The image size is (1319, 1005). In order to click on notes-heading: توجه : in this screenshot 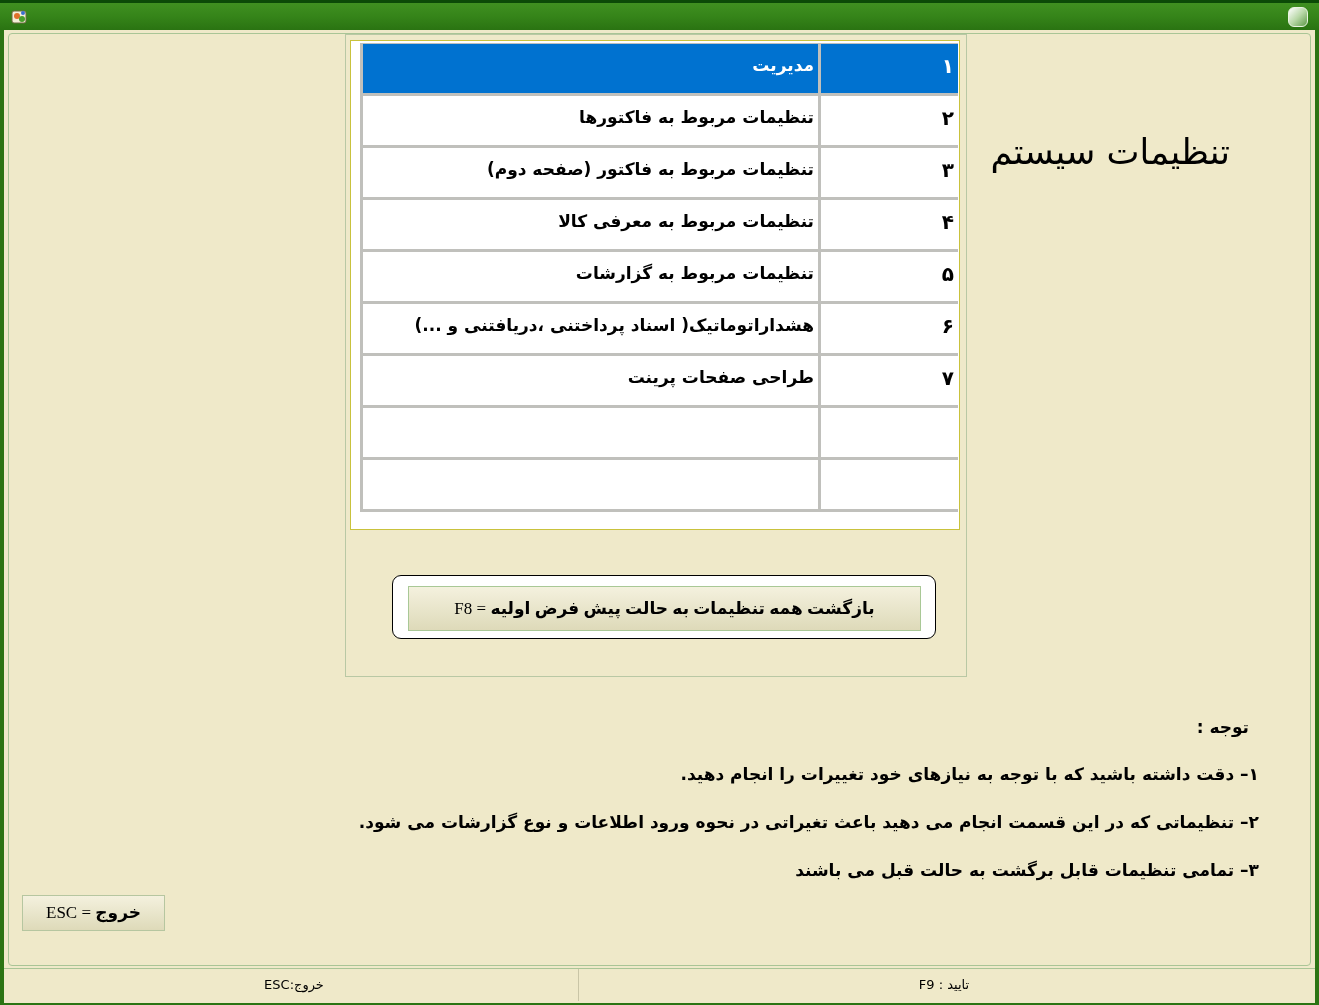, I will do `click(1222, 728)`.